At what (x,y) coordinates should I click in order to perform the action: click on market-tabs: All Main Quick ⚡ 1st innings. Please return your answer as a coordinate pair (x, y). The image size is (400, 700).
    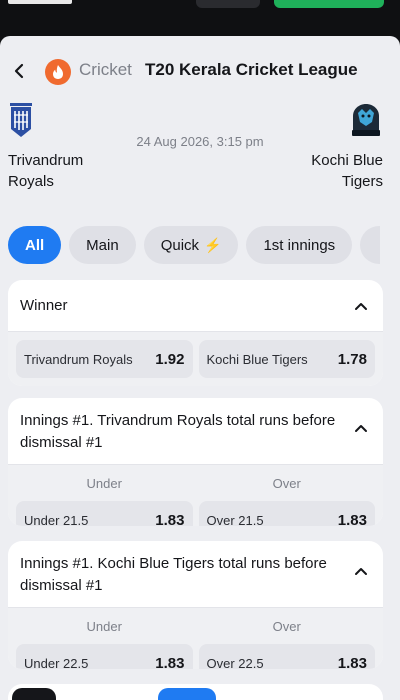
    Looking at the image, I should click on (194, 245).